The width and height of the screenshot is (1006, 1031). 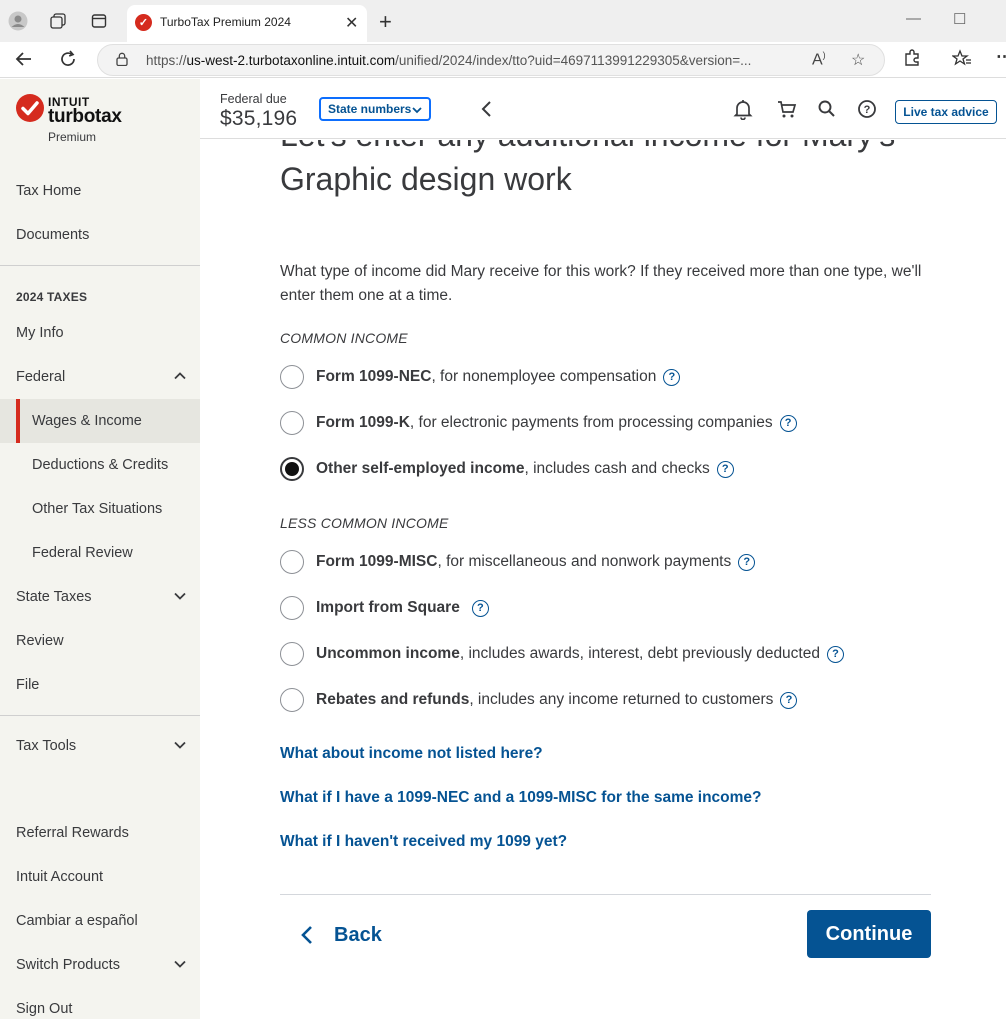 What do you see at coordinates (259, 118) in the screenshot?
I see `federal-due-amount: $35,196` at bounding box center [259, 118].